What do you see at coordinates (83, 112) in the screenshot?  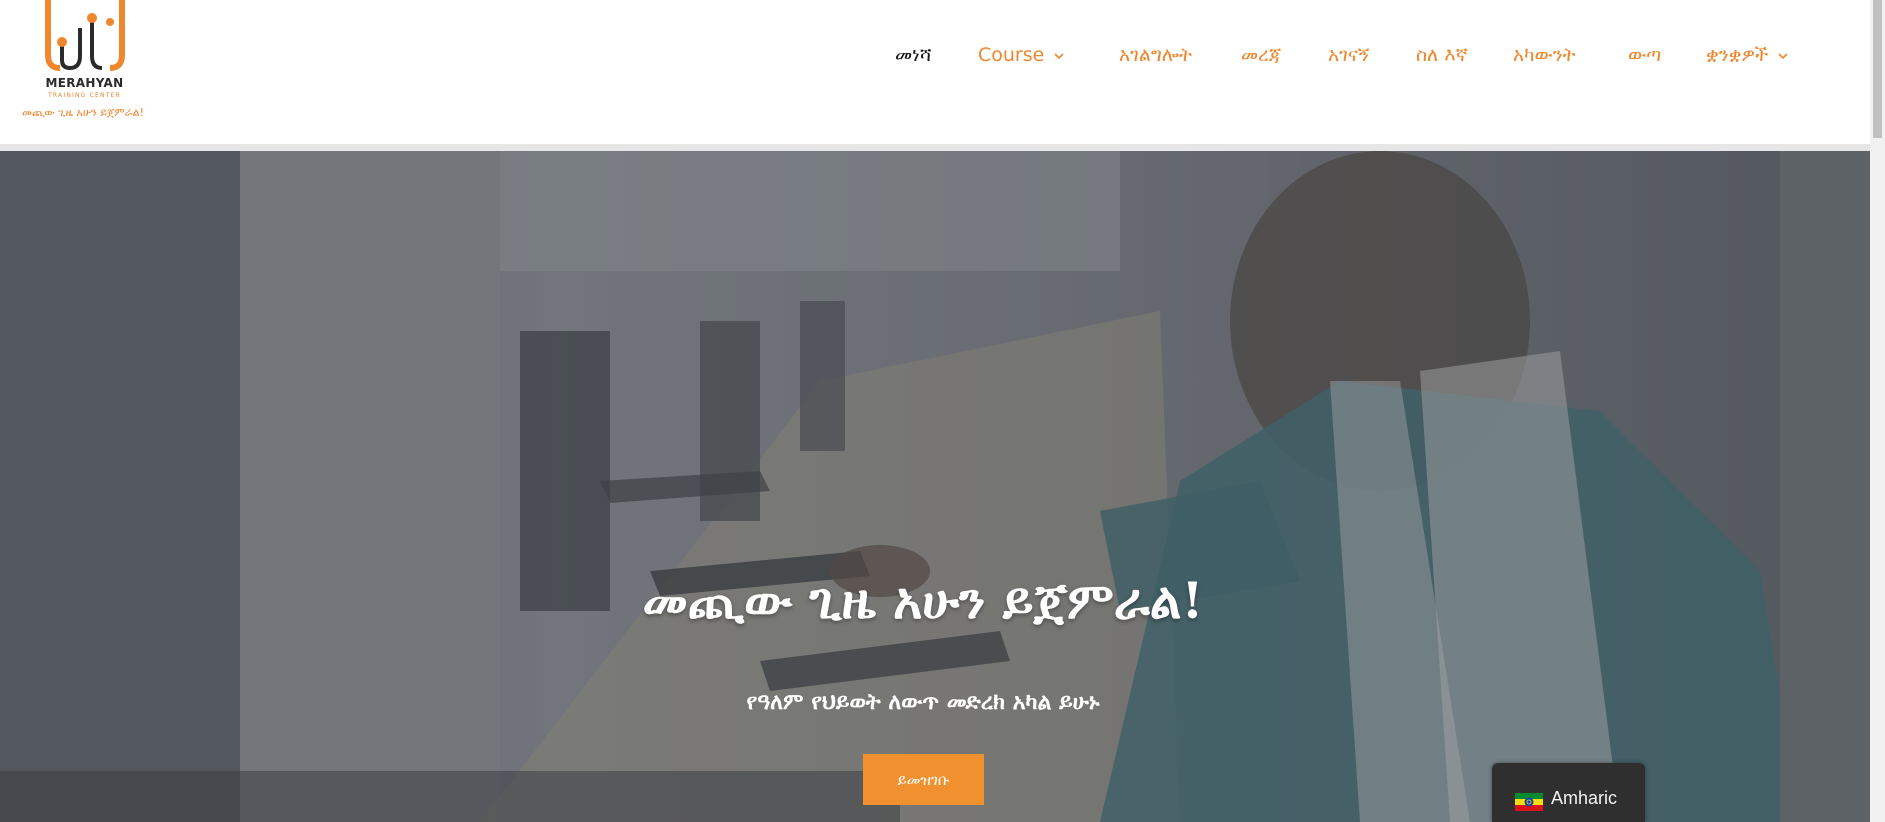 I see `logo-tagline: መጪው ጊዜ አሁን ይጀምራል!` at bounding box center [83, 112].